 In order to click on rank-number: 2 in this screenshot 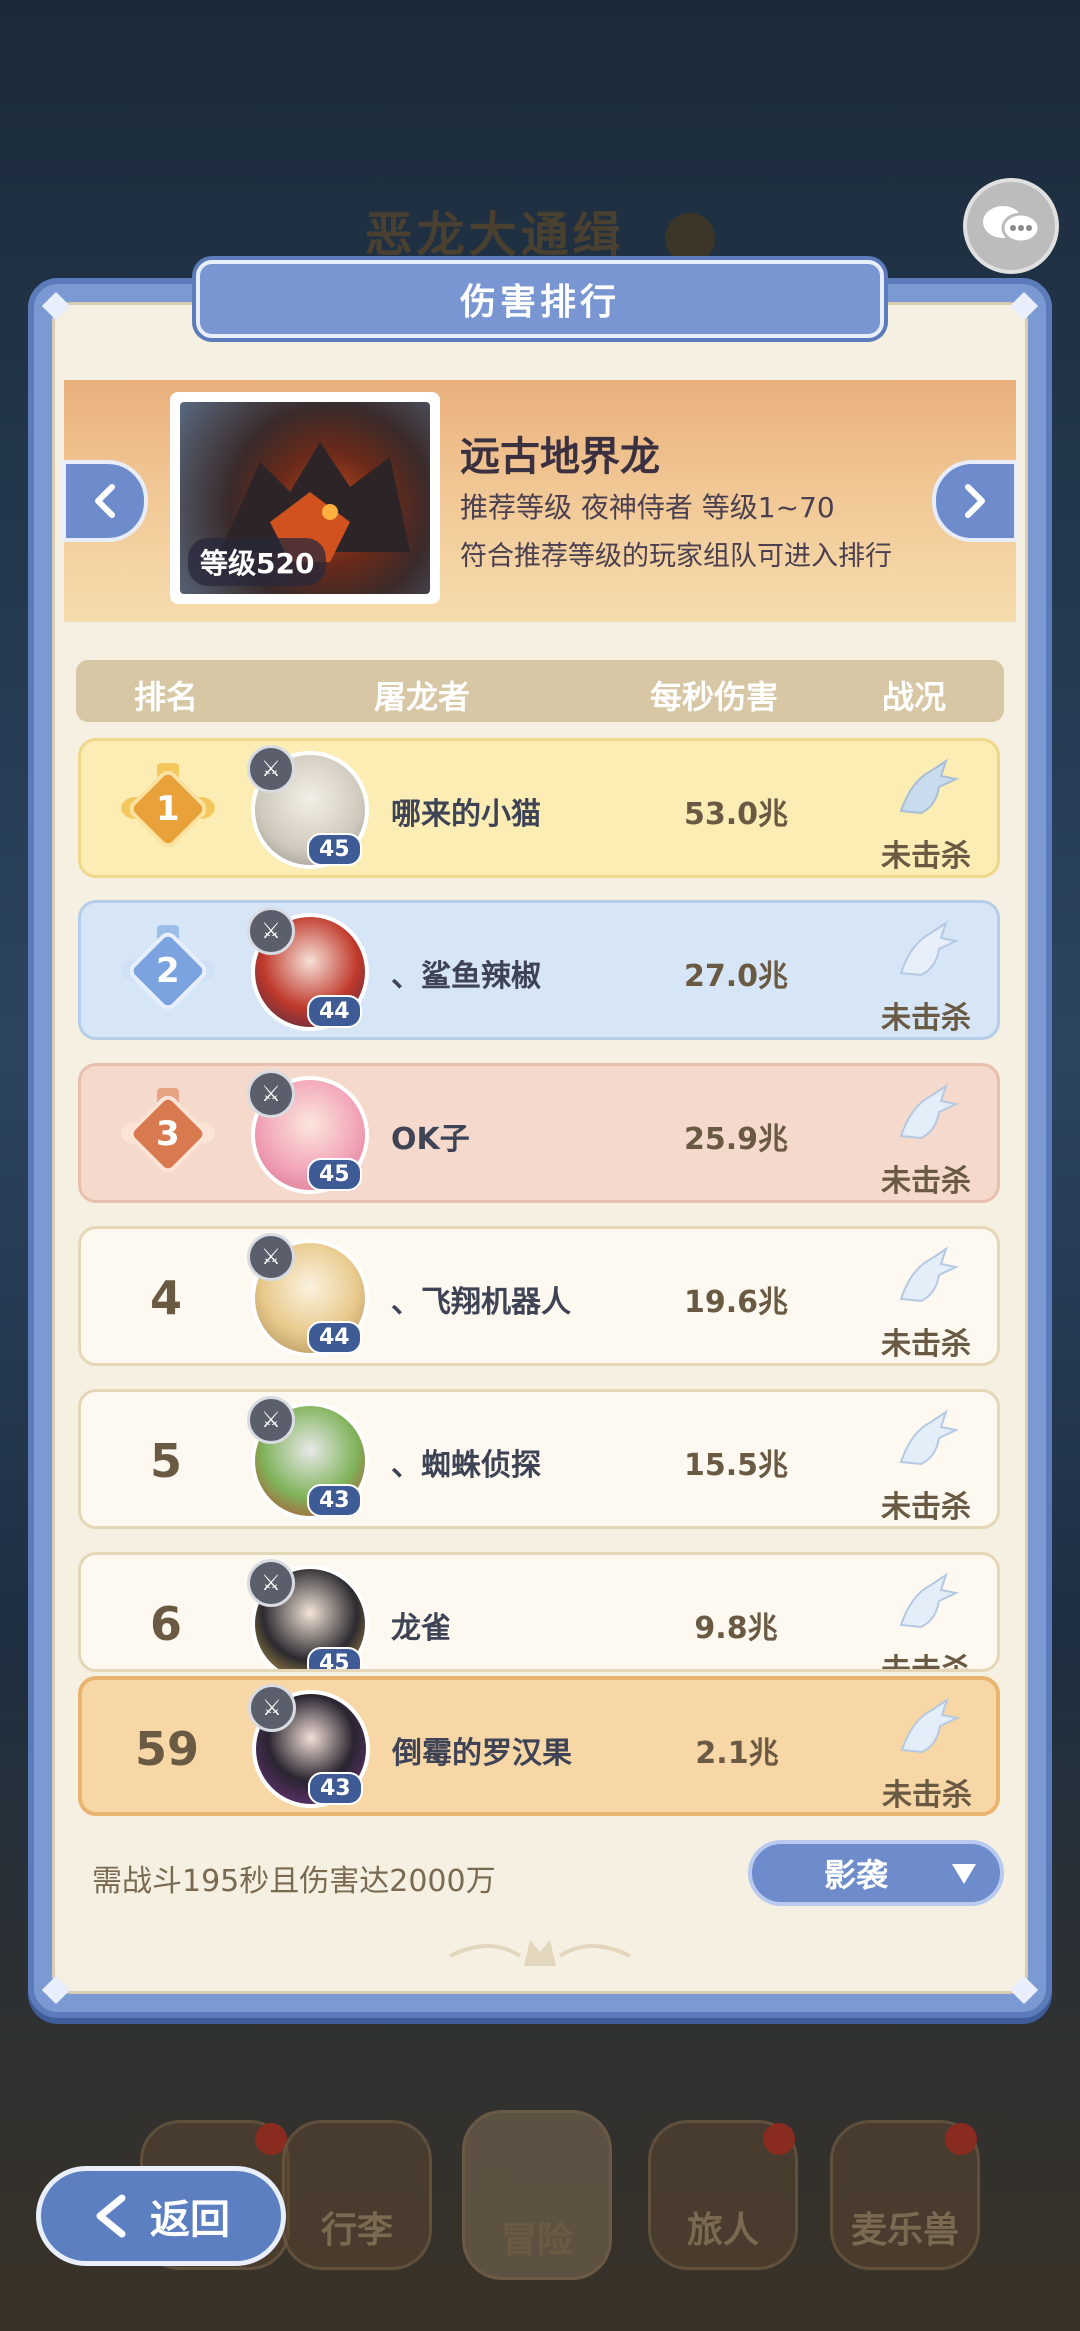, I will do `click(168, 970)`.